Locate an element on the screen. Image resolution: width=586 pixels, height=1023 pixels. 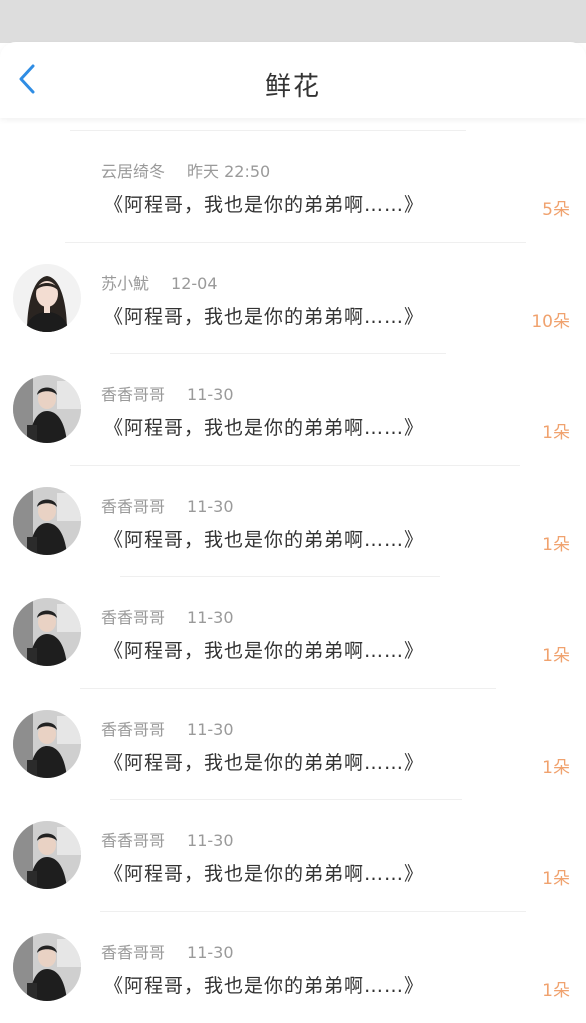
timestamp: 昨天 22:50 is located at coordinates (229, 171).